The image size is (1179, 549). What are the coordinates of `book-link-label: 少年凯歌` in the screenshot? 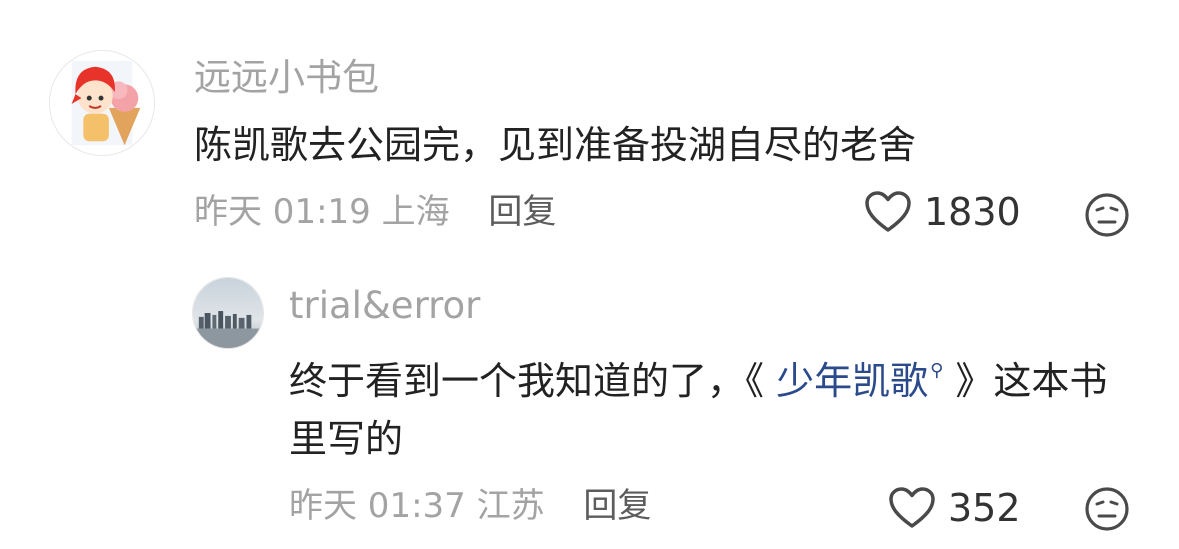 It's located at (852, 381).